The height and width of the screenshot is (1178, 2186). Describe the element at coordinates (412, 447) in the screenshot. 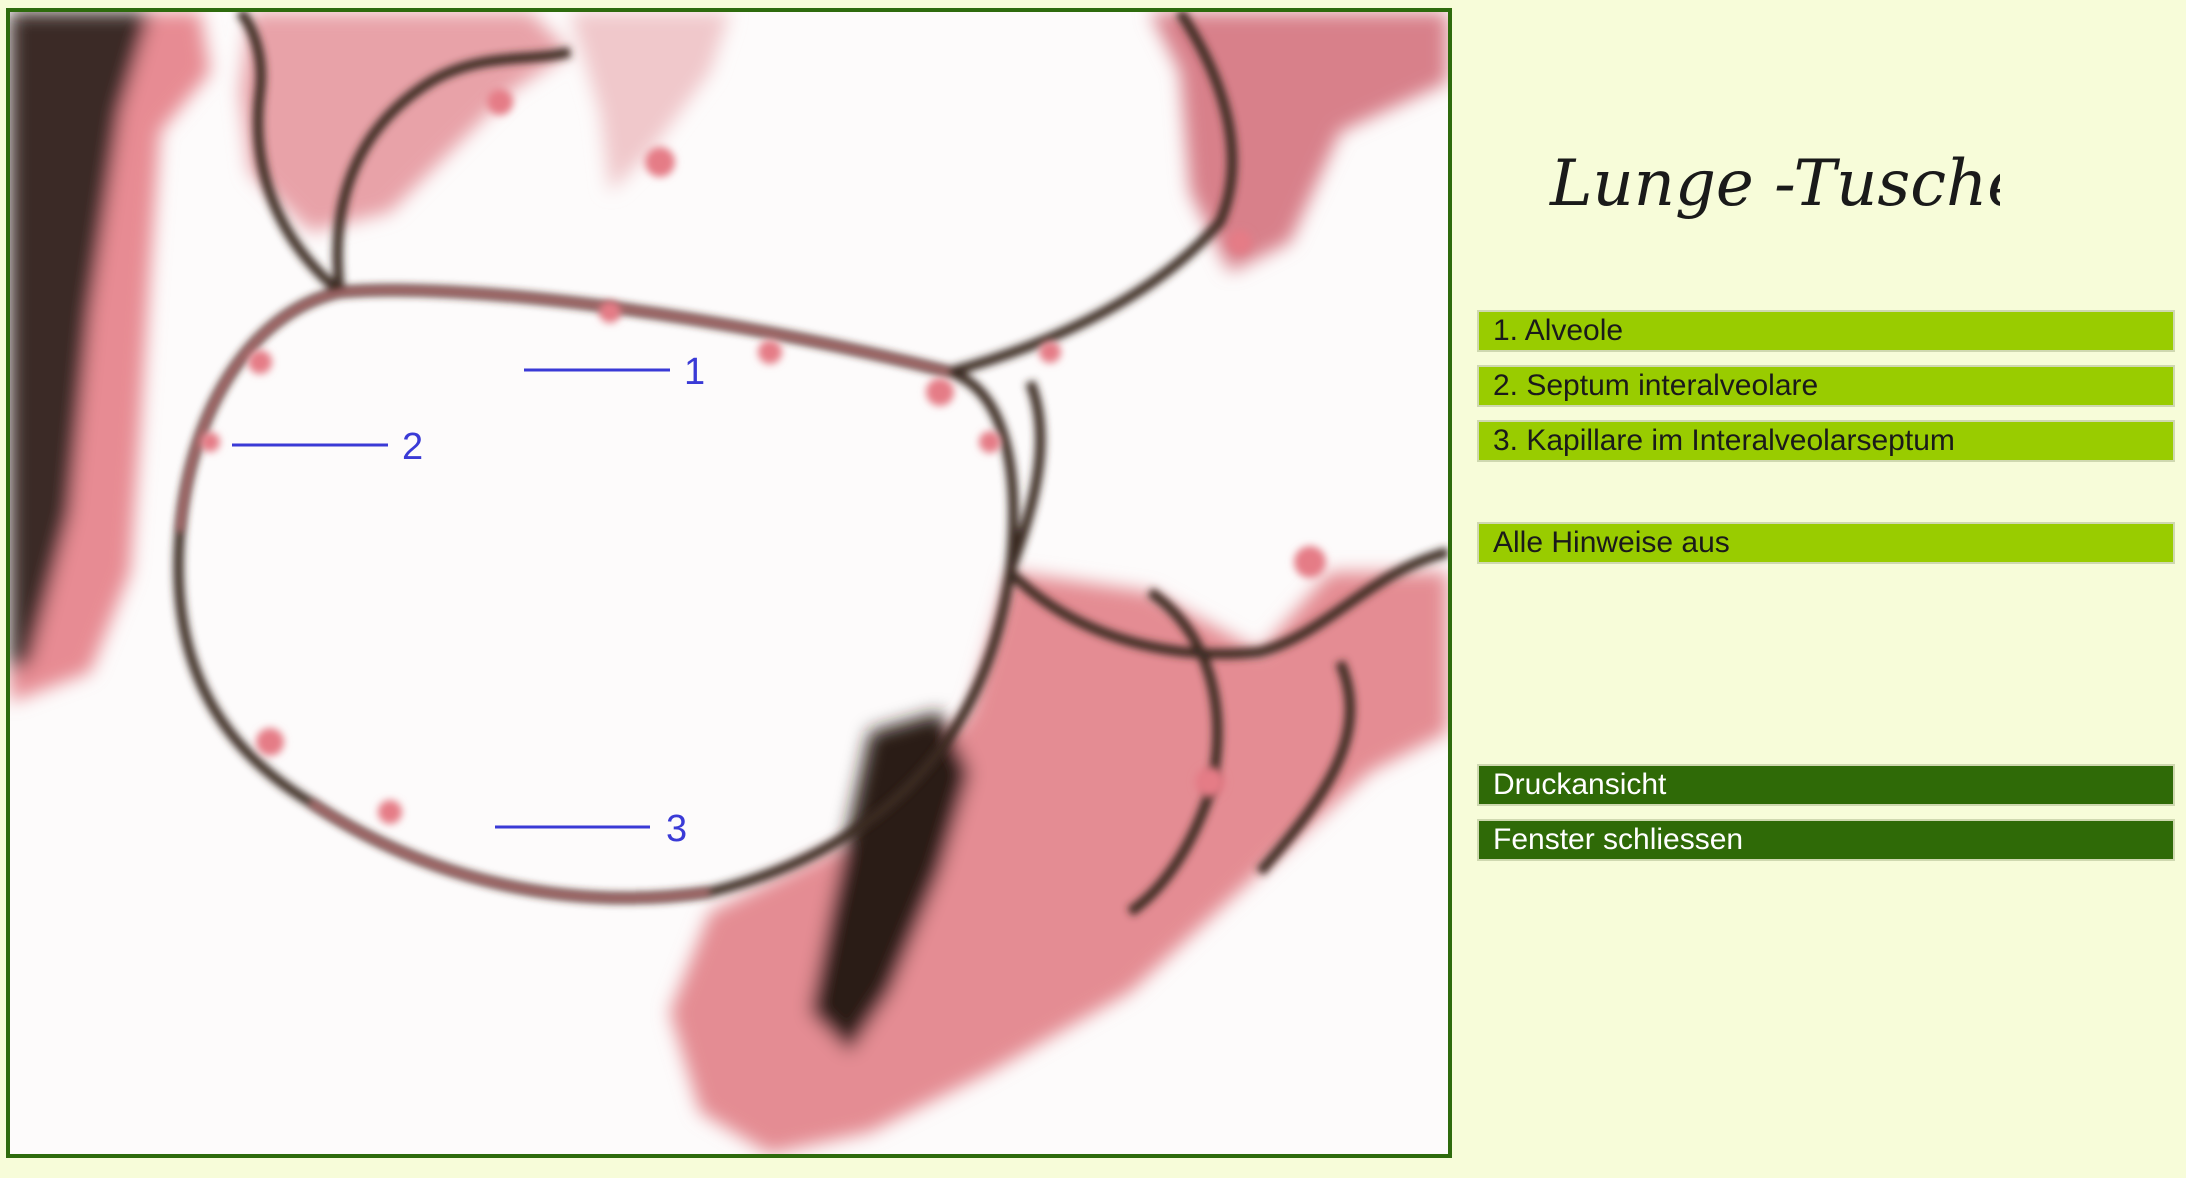

I see `label-number-2: 2` at that location.